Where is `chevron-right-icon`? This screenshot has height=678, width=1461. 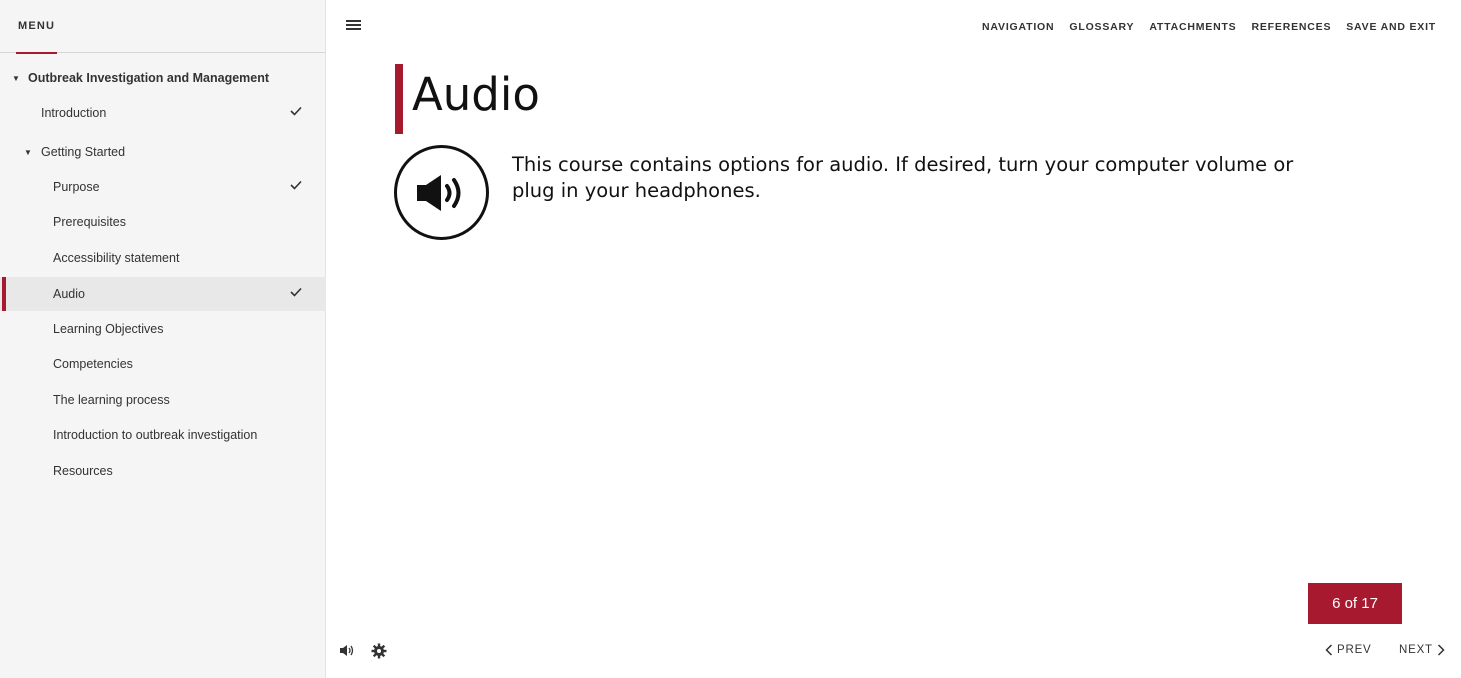
chevron-right-icon is located at coordinates (1441, 650).